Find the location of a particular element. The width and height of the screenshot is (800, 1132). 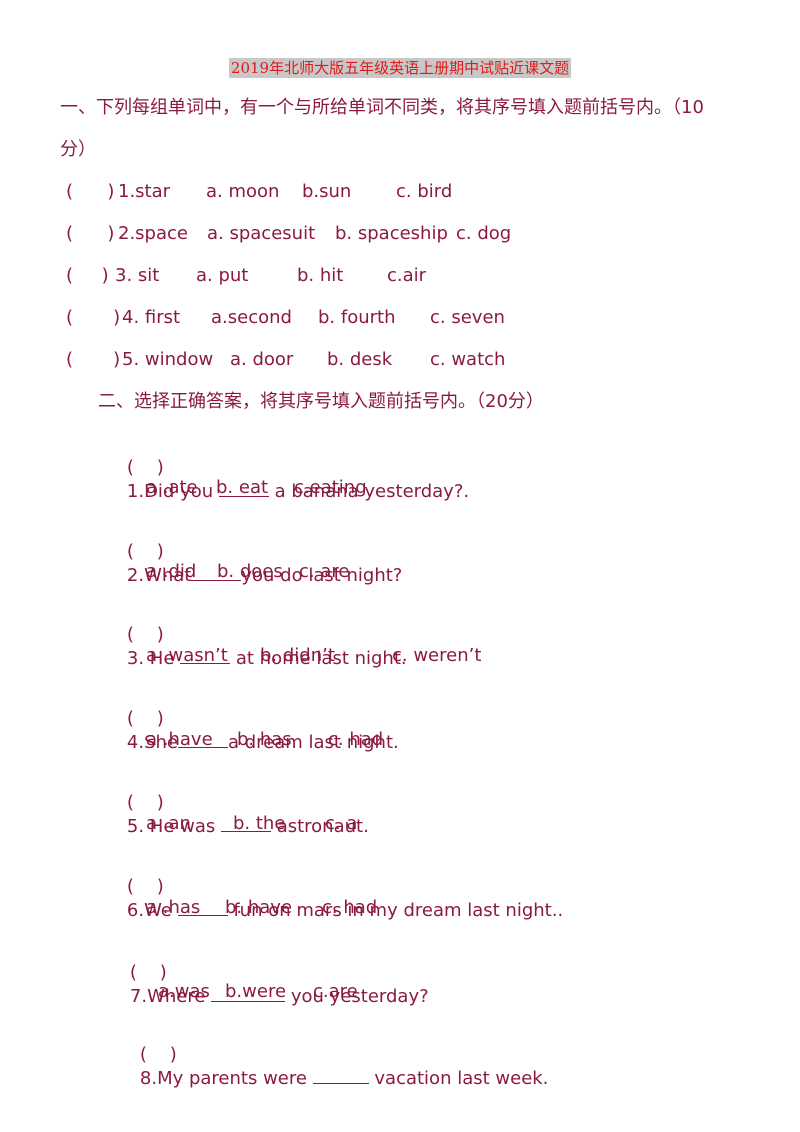

option-c: c. seven is located at coordinates (467, 317).